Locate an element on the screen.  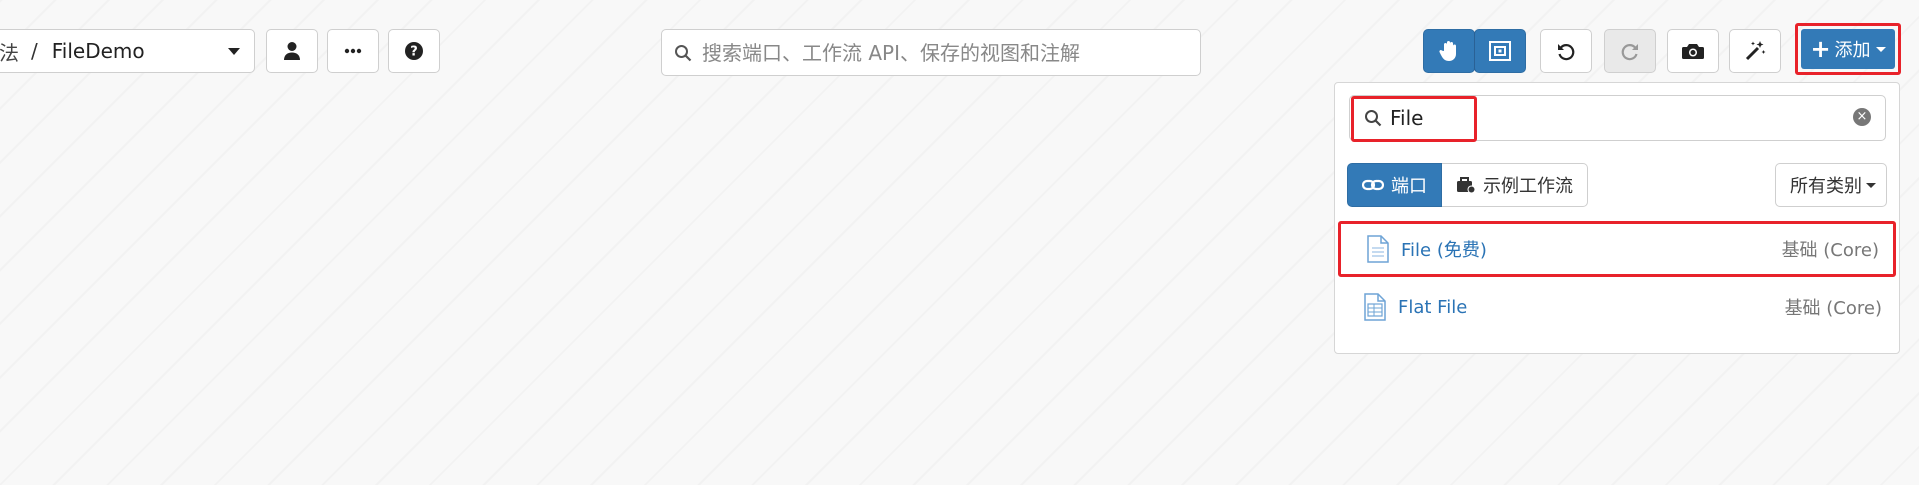
pan-mode-button is located at coordinates (1449, 51).